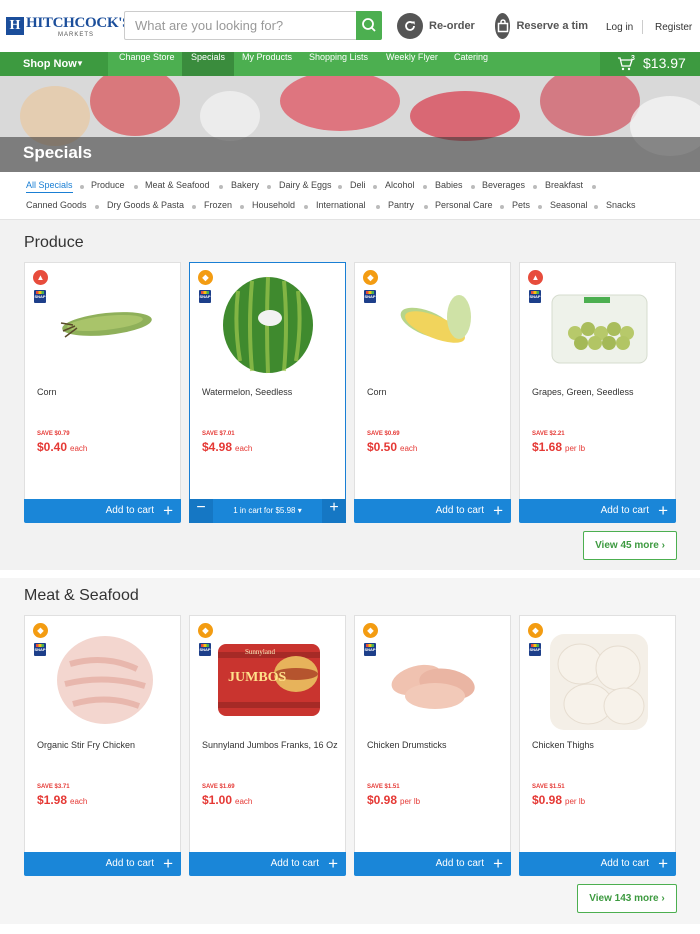 The image size is (700, 934). What do you see at coordinates (53, 434) in the screenshot?
I see `savings-label: SAVE $0.79` at bounding box center [53, 434].